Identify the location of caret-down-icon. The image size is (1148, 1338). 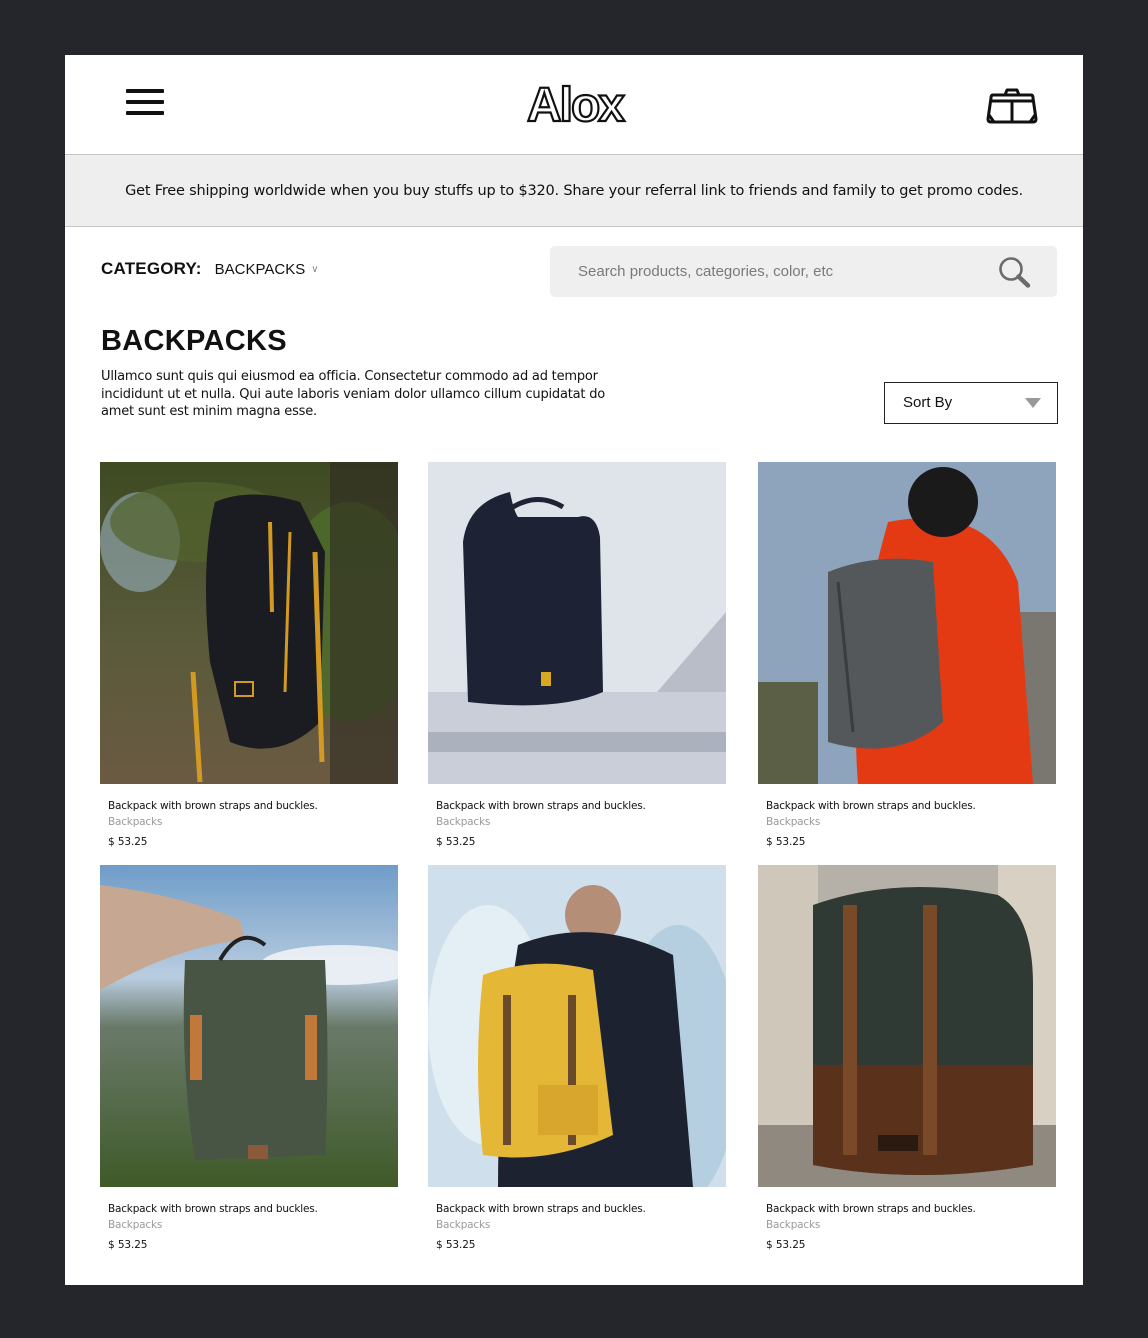
(1033, 403).